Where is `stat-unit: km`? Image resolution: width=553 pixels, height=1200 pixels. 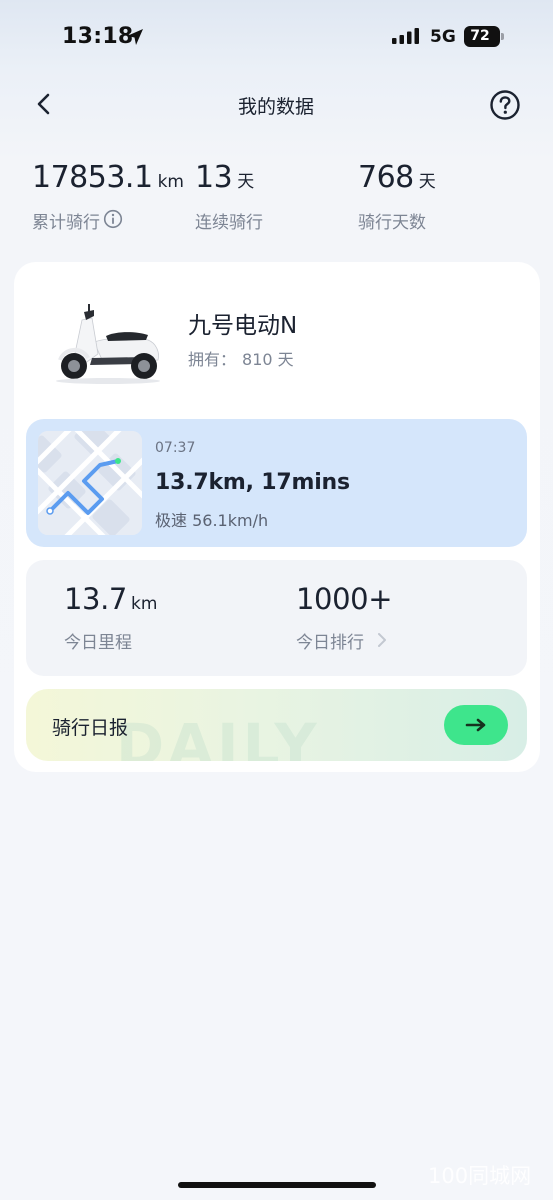
stat-unit: km is located at coordinates (170, 182).